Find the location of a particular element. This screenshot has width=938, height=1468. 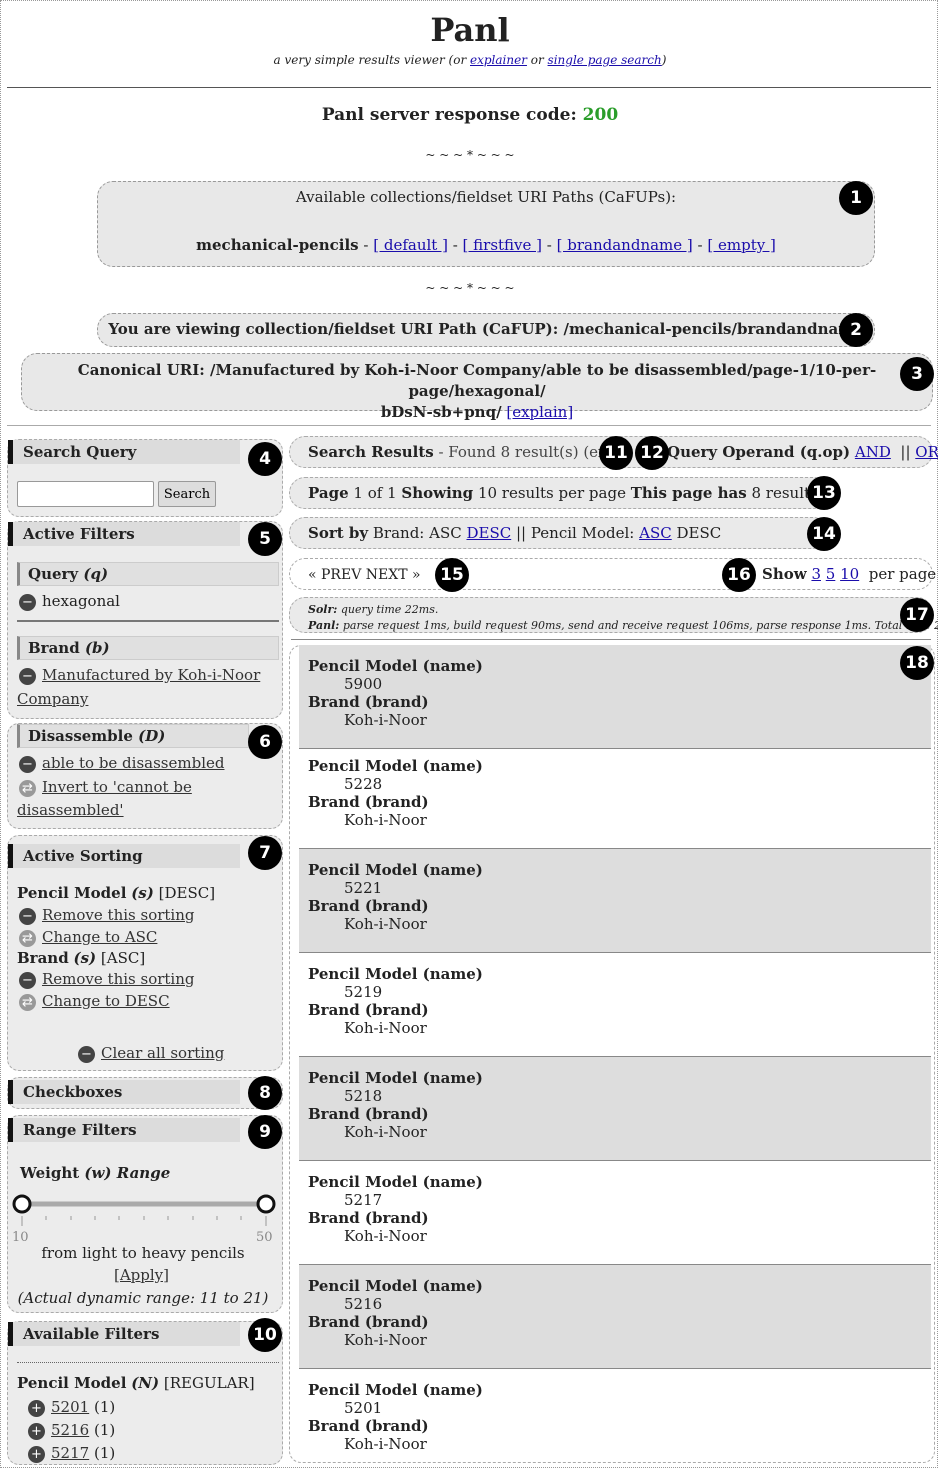

query-head-label: Query is located at coordinates (53, 574).